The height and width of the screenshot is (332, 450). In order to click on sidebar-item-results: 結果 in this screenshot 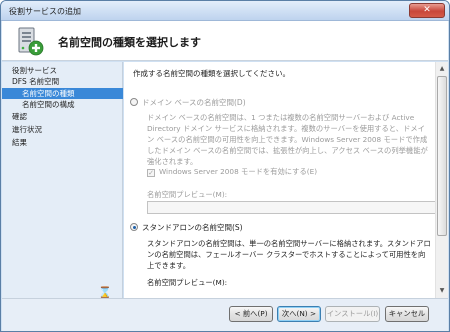, I will do `click(62, 142)`.